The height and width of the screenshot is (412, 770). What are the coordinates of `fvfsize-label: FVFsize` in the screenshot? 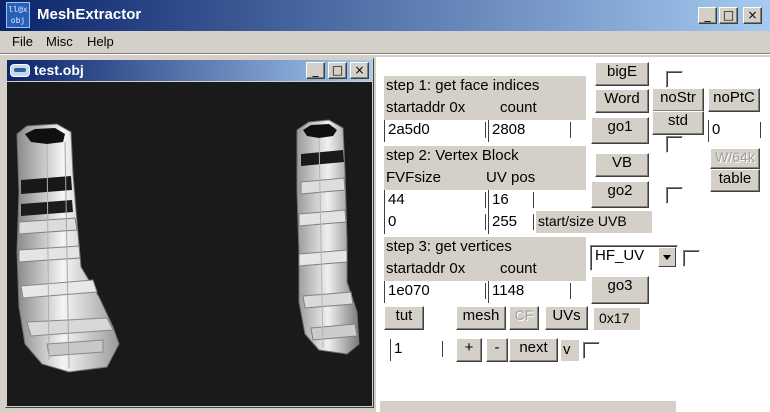 It's located at (414, 177).